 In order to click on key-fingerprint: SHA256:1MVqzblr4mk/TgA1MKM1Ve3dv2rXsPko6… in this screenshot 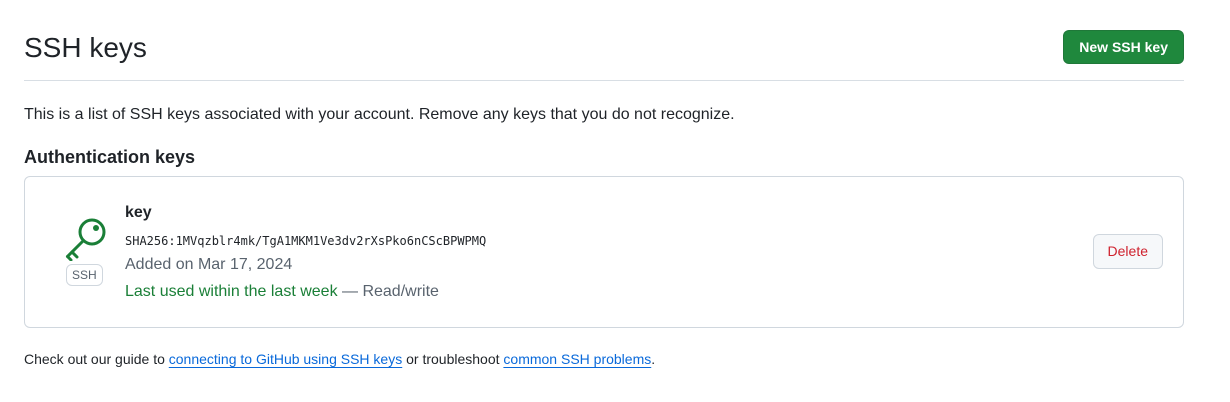, I will do `click(306, 241)`.